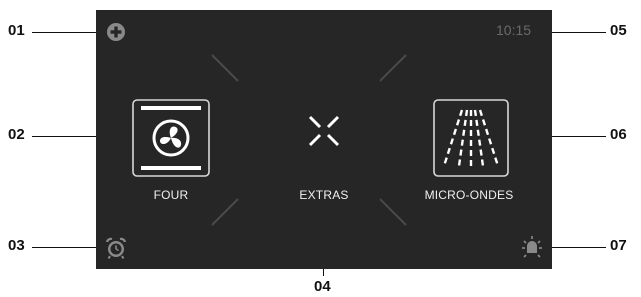 This screenshot has height=297, width=641. Describe the element at coordinates (171, 138) in the screenshot. I see `fan-oven-icon` at that location.